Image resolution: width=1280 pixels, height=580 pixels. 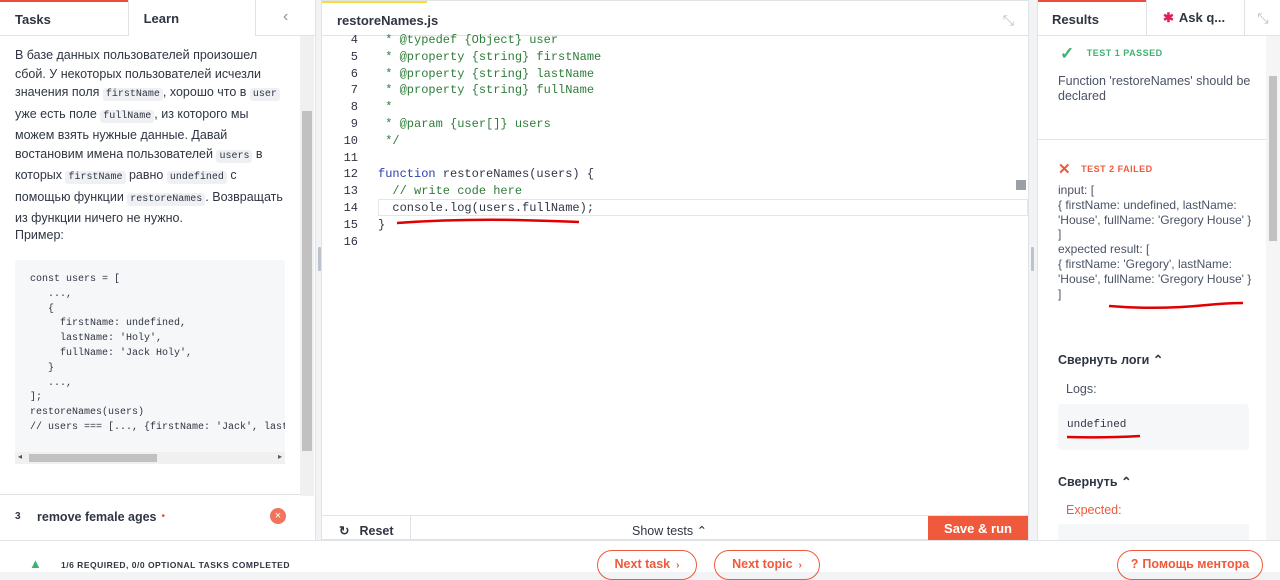 What do you see at coordinates (39, 235) in the screenshot?
I see `example-label: Пример:` at bounding box center [39, 235].